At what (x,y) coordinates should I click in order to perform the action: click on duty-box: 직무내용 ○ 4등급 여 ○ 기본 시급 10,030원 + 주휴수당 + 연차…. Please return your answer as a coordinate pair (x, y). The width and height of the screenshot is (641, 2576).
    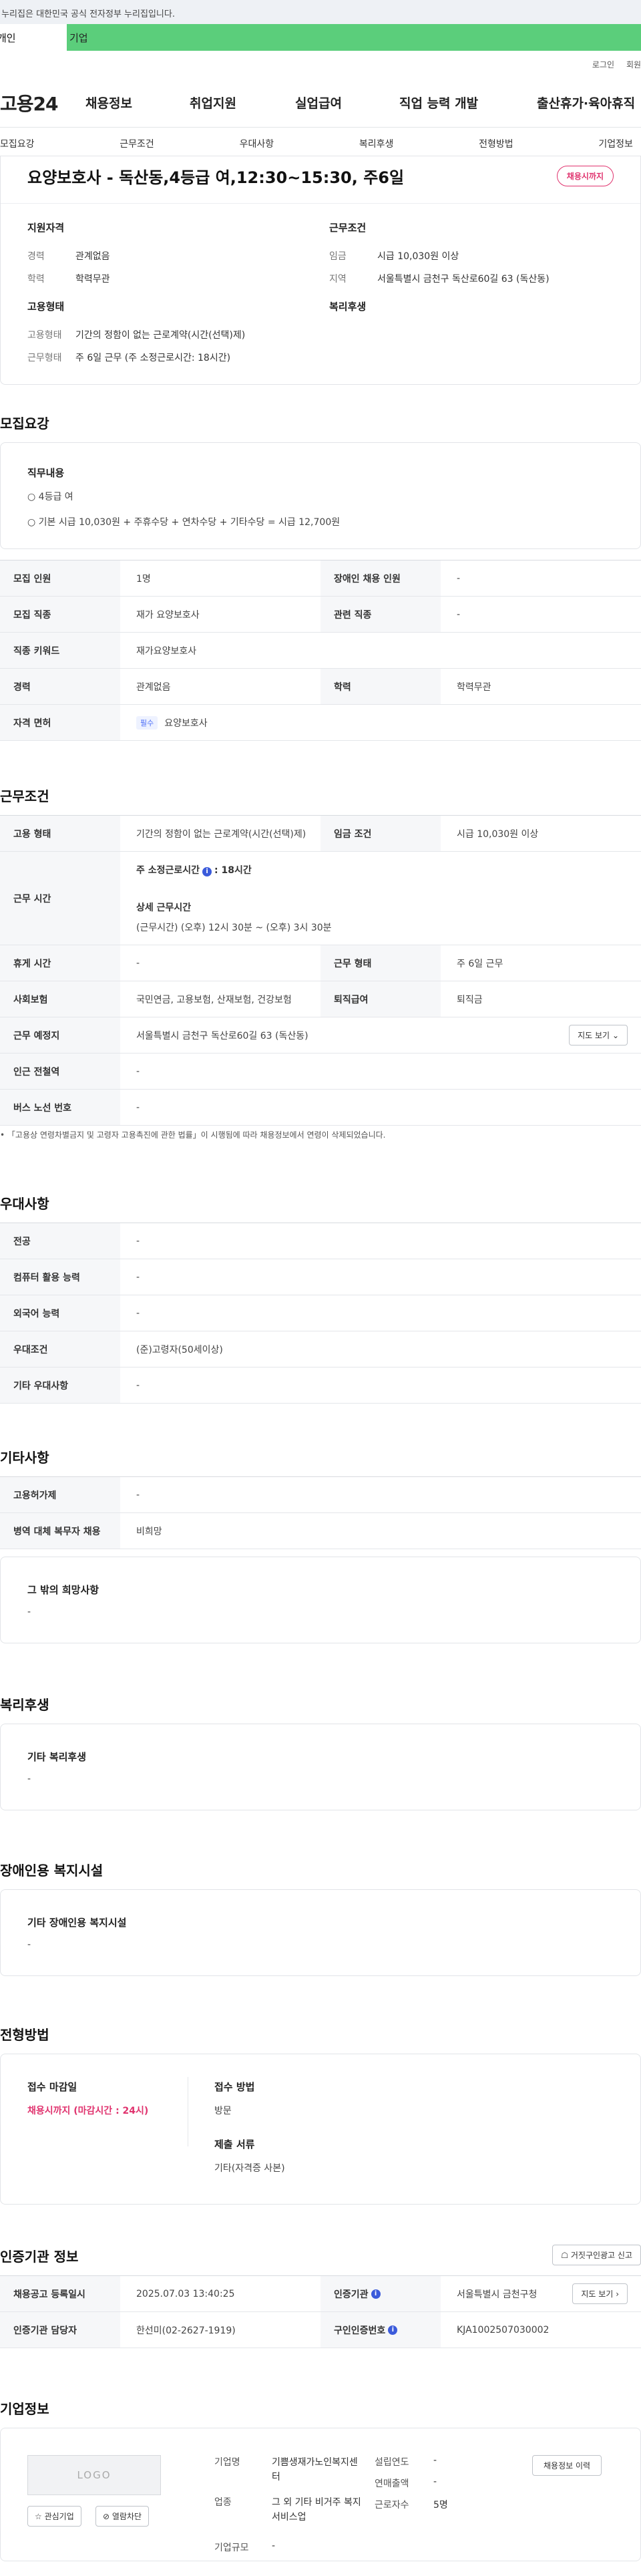
    Looking at the image, I should click on (320, 495).